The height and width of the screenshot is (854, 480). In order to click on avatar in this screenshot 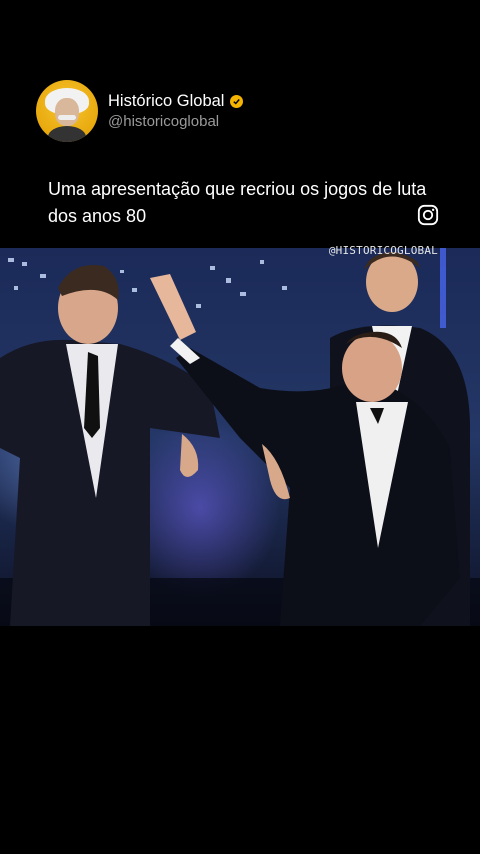, I will do `click(67, 111)`.